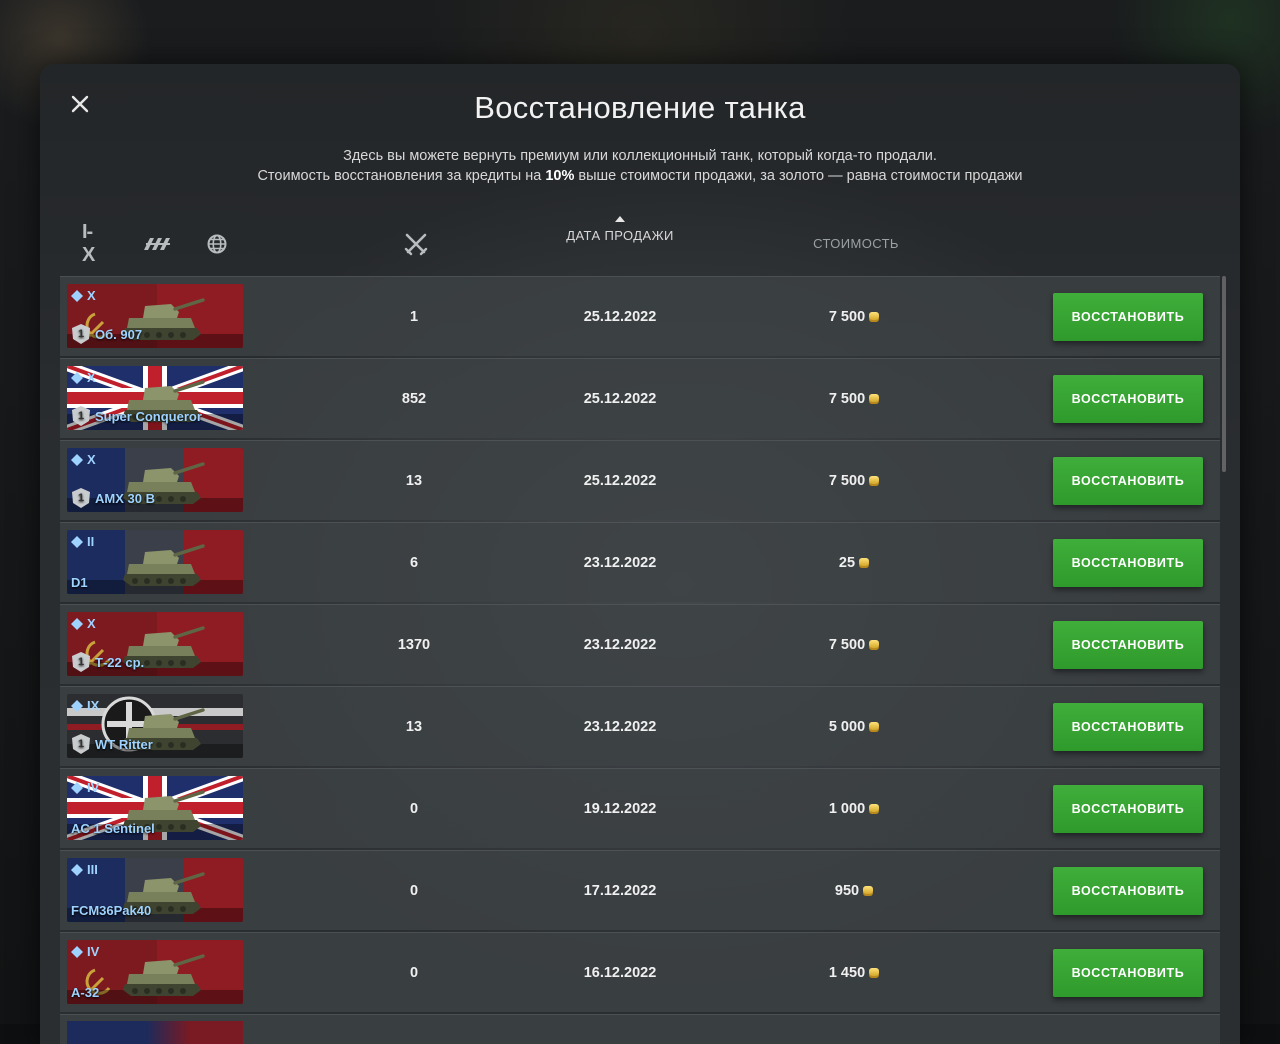 The width and height of the screenshot is (1280, 1044). What do you see at coordinates (113, 498) in the screenshot?
I see `tank-name: 1 AMX 30 B` at bounding box center [113, 498].